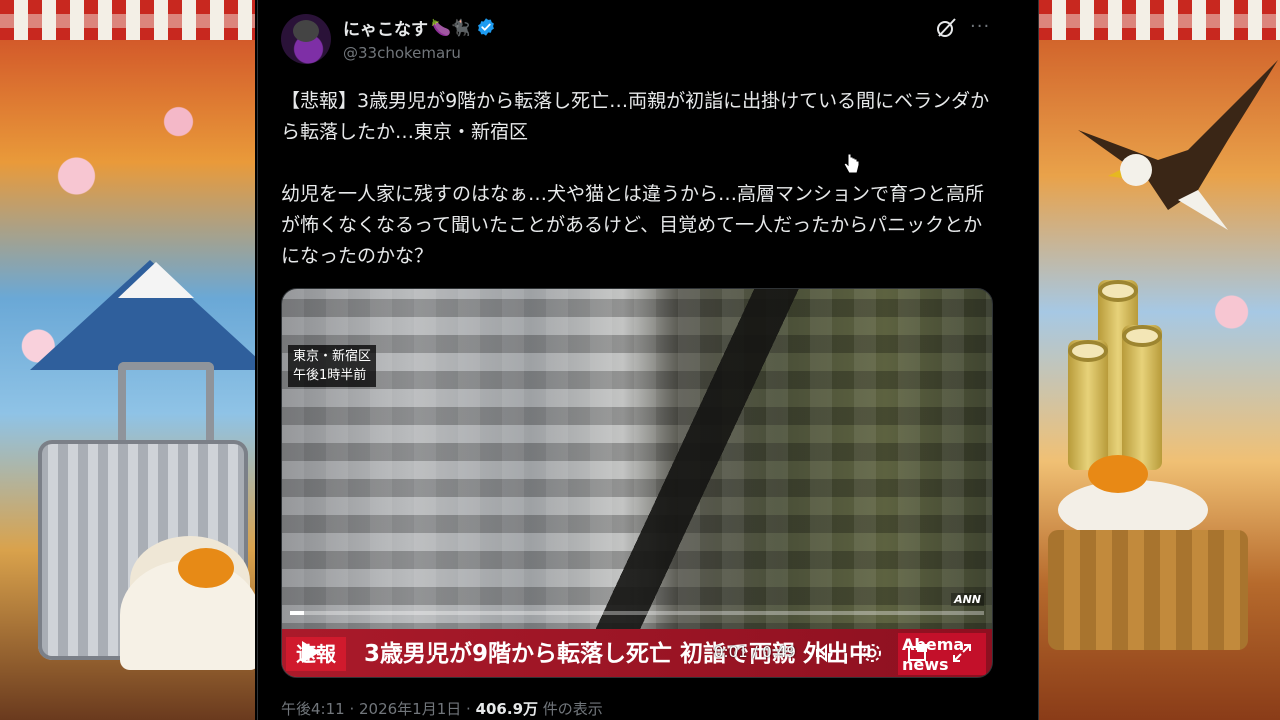 This screenshot has height=720, width=1280. What do you see at coordinates (570, 709) in the screenshot?
I see `view-count-suffix: 件の表示` at bounding box center [570, 709].